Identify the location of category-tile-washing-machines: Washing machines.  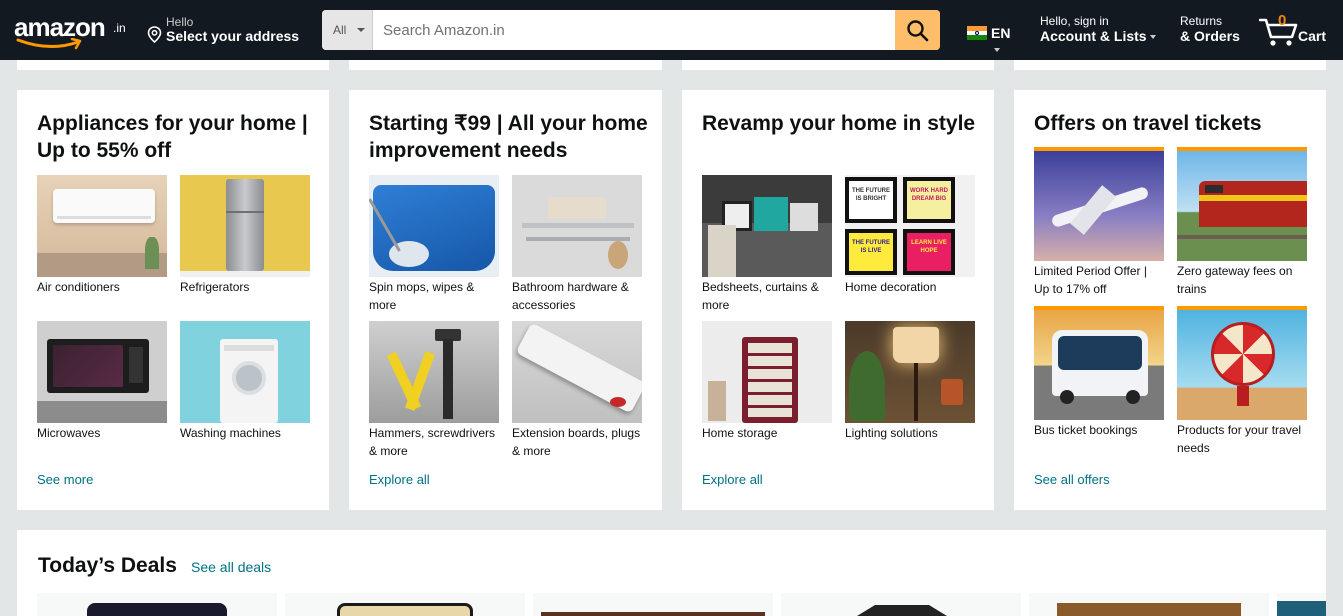
(245, 381).